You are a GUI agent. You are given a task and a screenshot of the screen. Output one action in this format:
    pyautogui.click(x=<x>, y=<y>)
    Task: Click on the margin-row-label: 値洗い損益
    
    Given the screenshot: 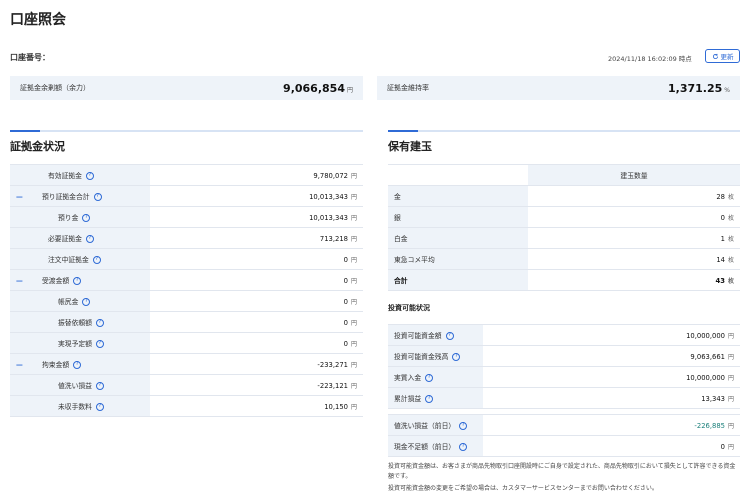 What is the action you would take?
    pyautogui.click(x=75, y=386)
    